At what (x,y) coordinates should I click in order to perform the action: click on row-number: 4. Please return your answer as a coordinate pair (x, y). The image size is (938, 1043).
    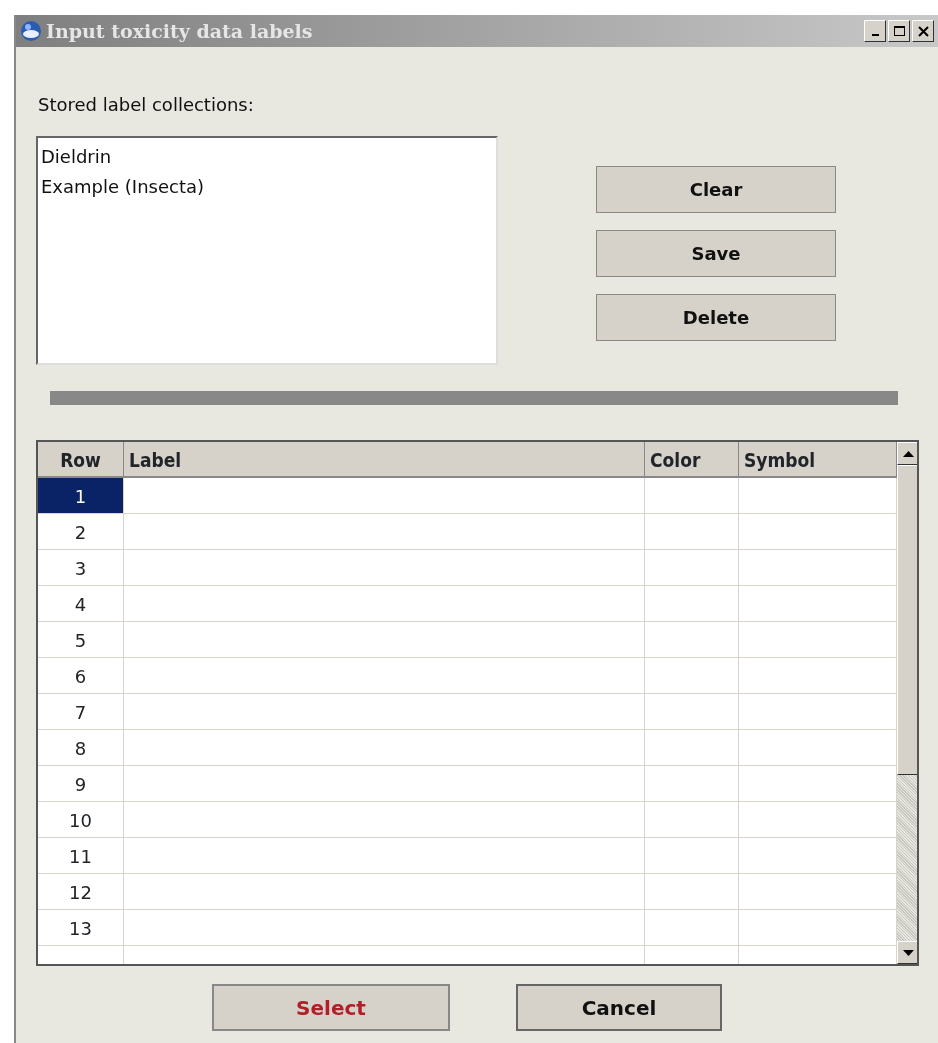
    Looking at the image, I should click on (81, 604).